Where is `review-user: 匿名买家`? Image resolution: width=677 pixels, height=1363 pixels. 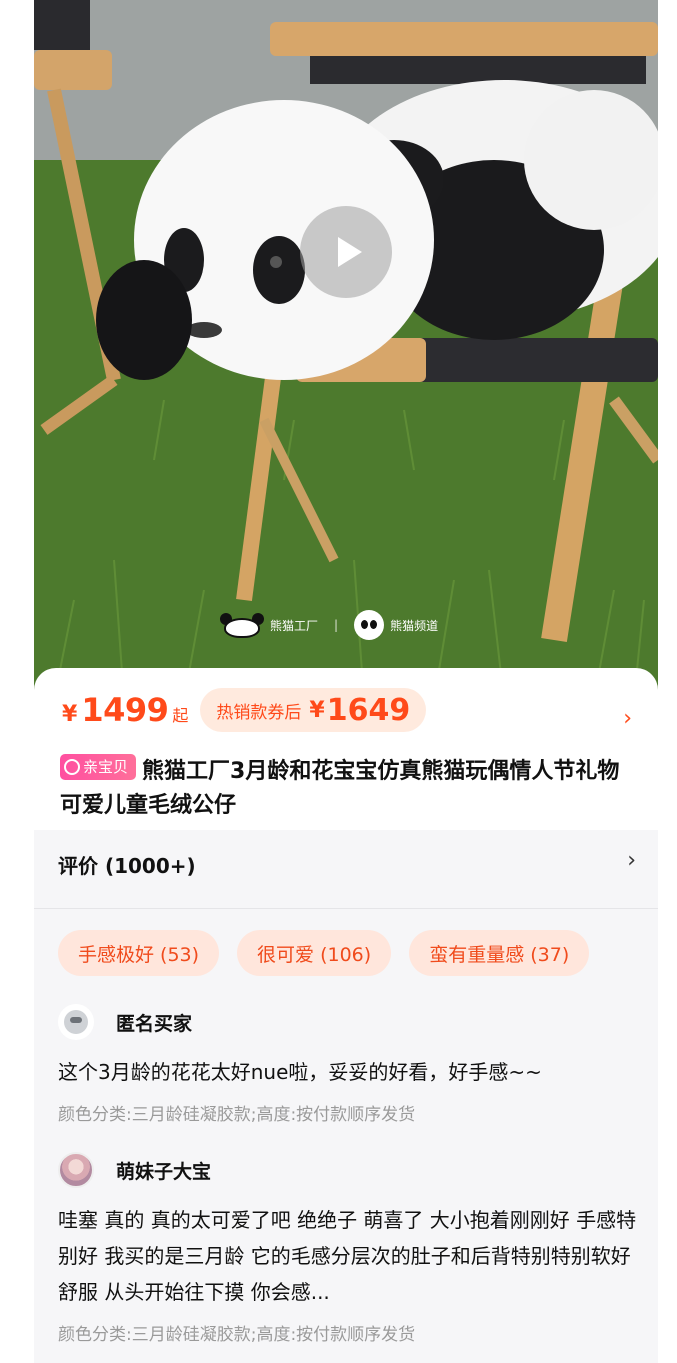 review-user: 匿名买家 is located at coordinates (352, 1022).